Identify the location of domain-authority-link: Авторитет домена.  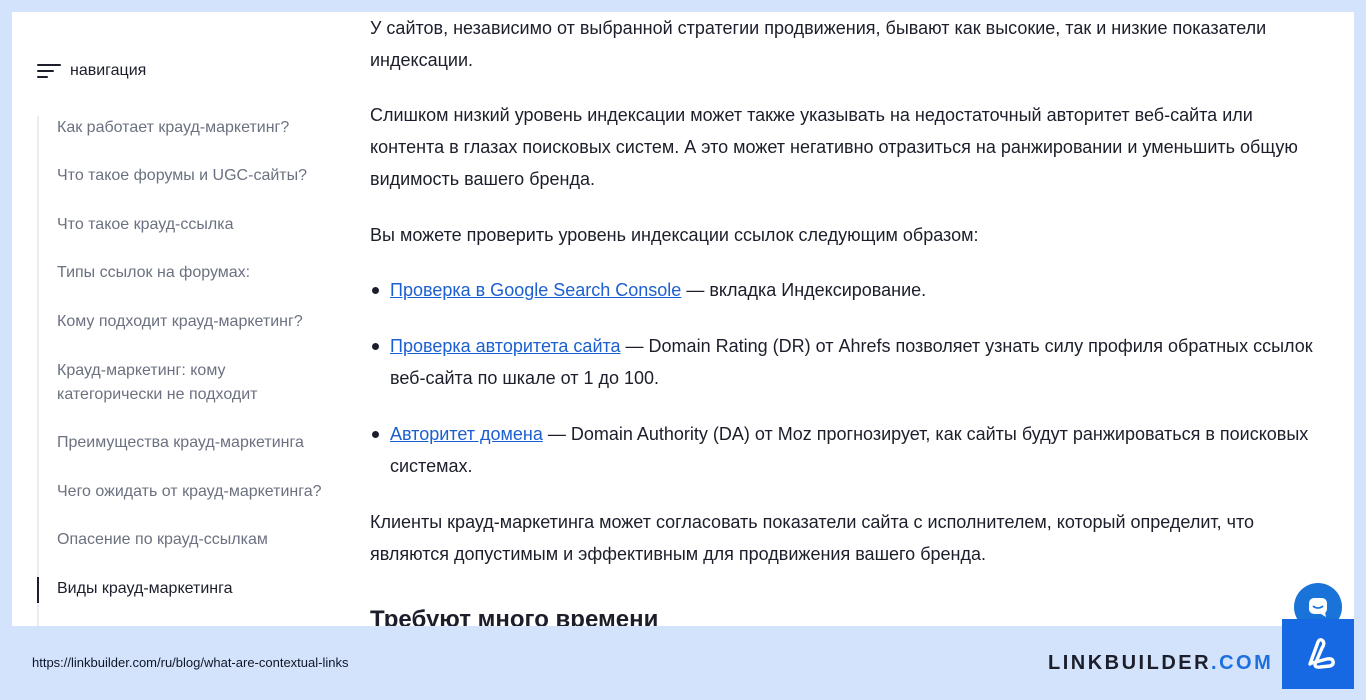
(466, 434).